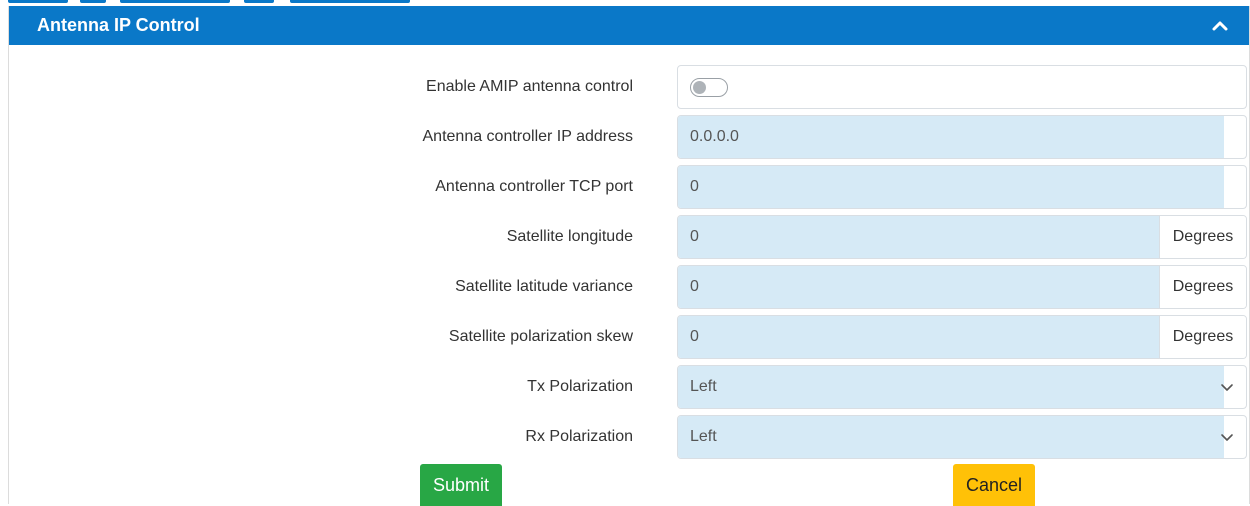  I want to click on sat-lat-variance-value: 0, so click(919, 287).